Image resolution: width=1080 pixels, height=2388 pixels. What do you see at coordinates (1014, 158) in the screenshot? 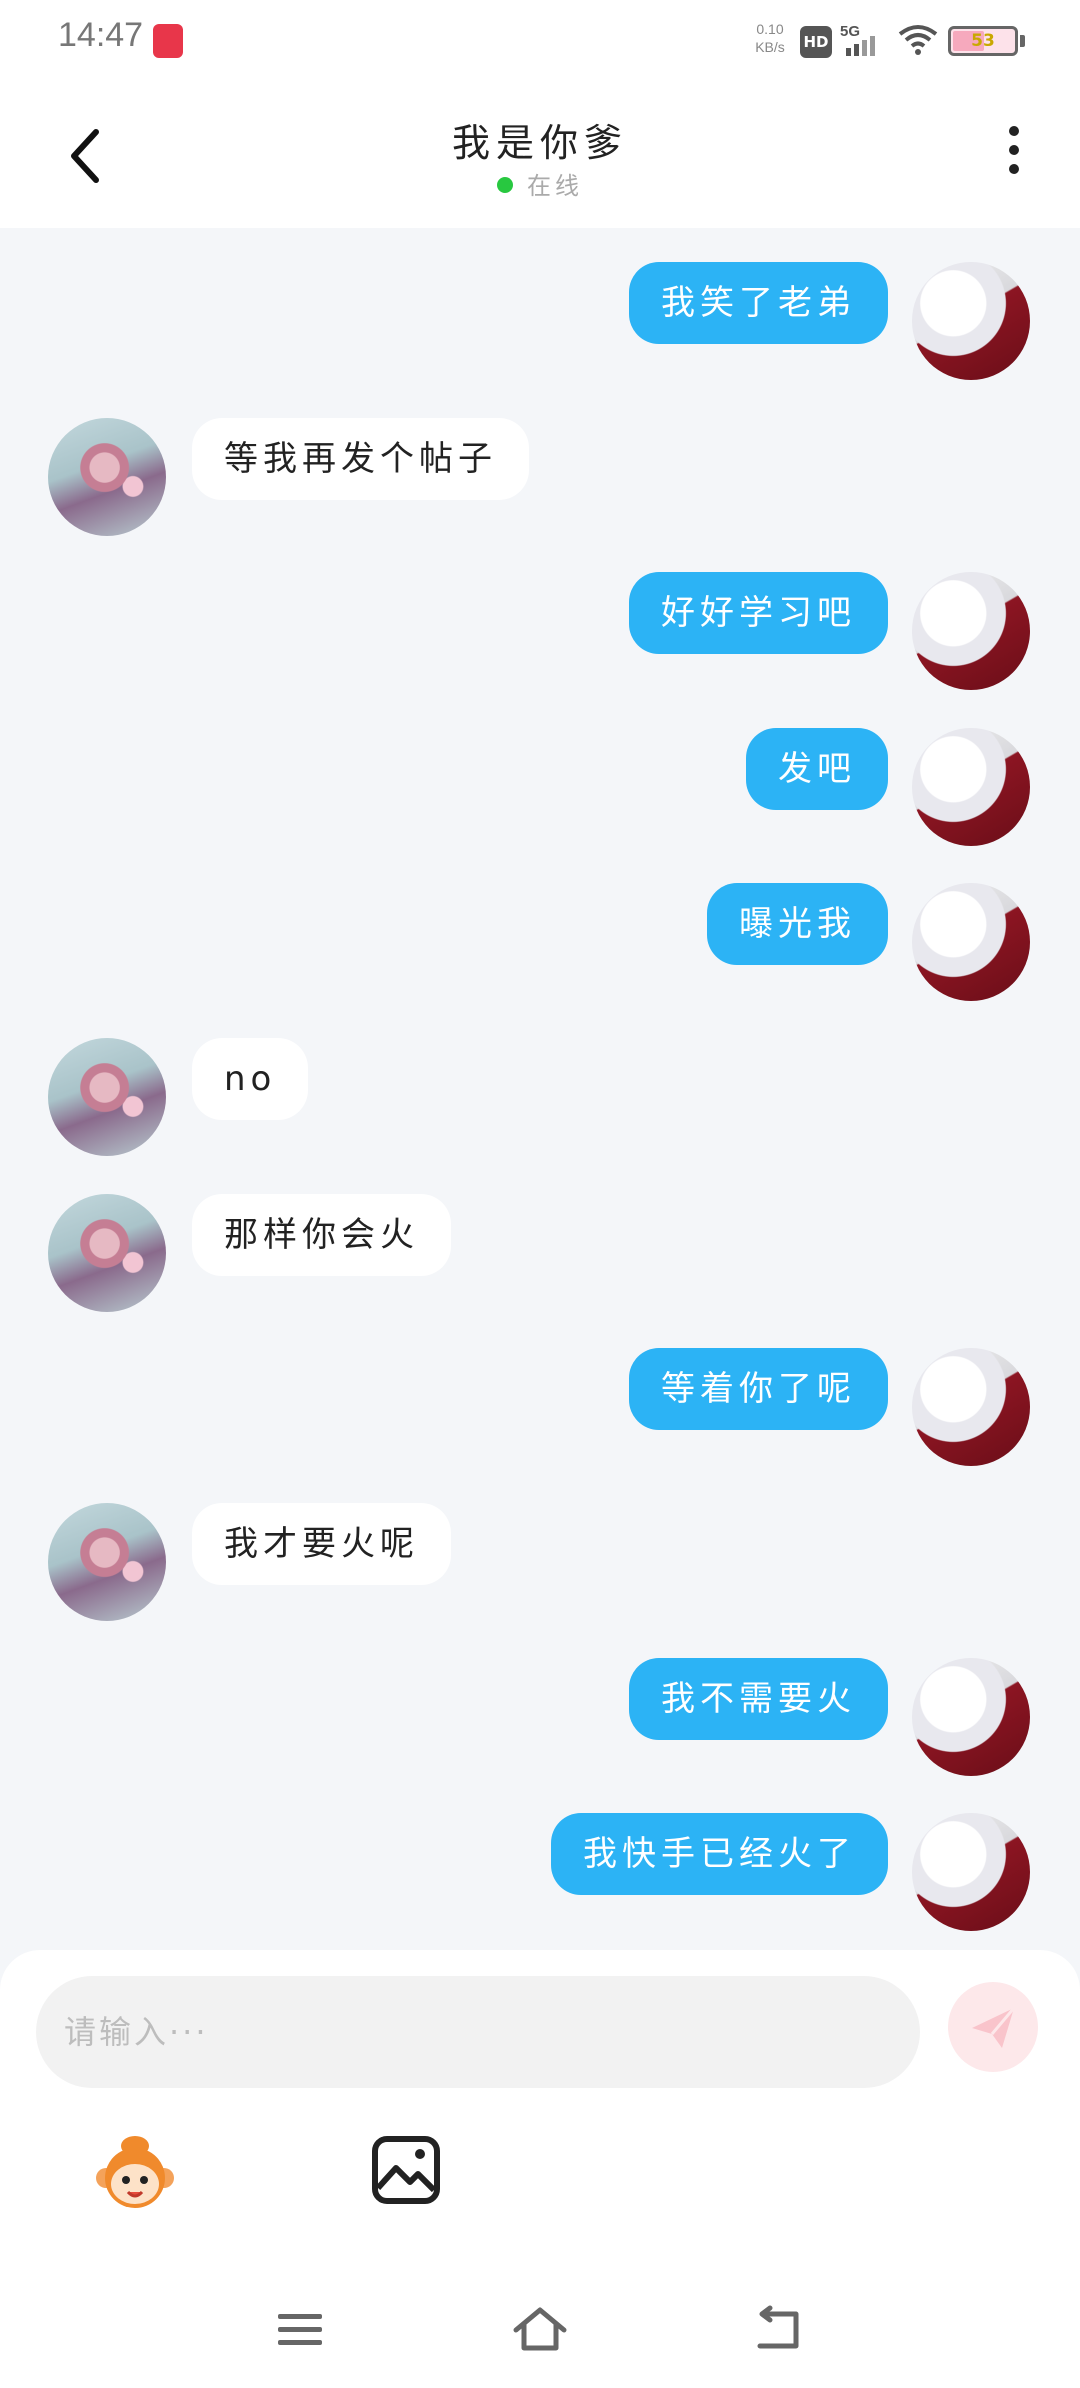
I see `more-options-button` at bounding box center [1014, 158].